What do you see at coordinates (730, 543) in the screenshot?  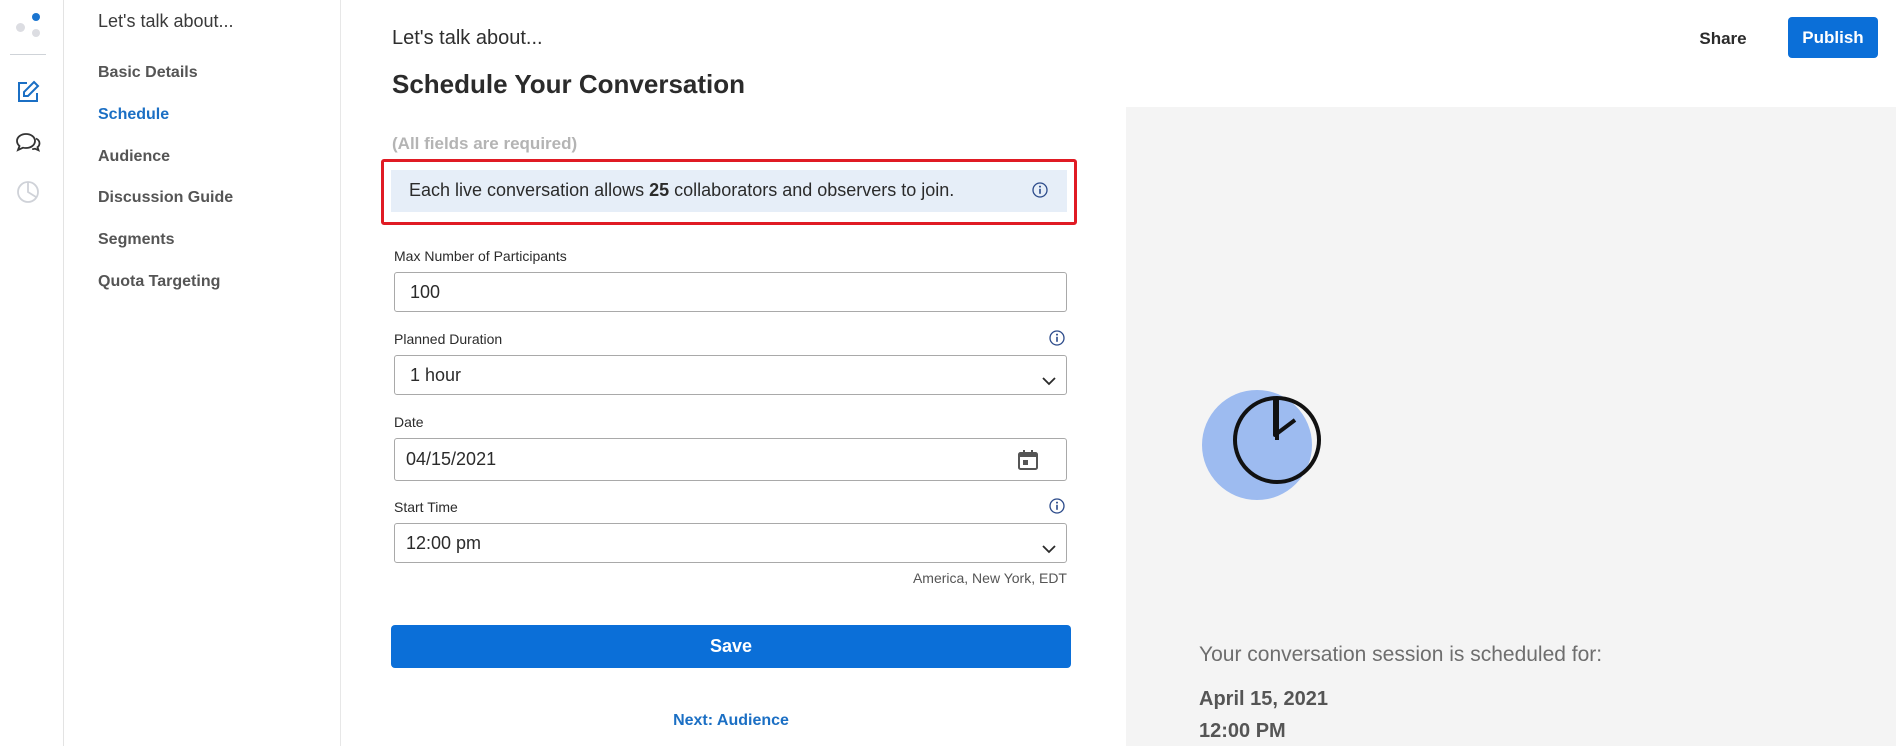 I see `start-time-select: 12:00 pm` at bounding box center [730, 543].